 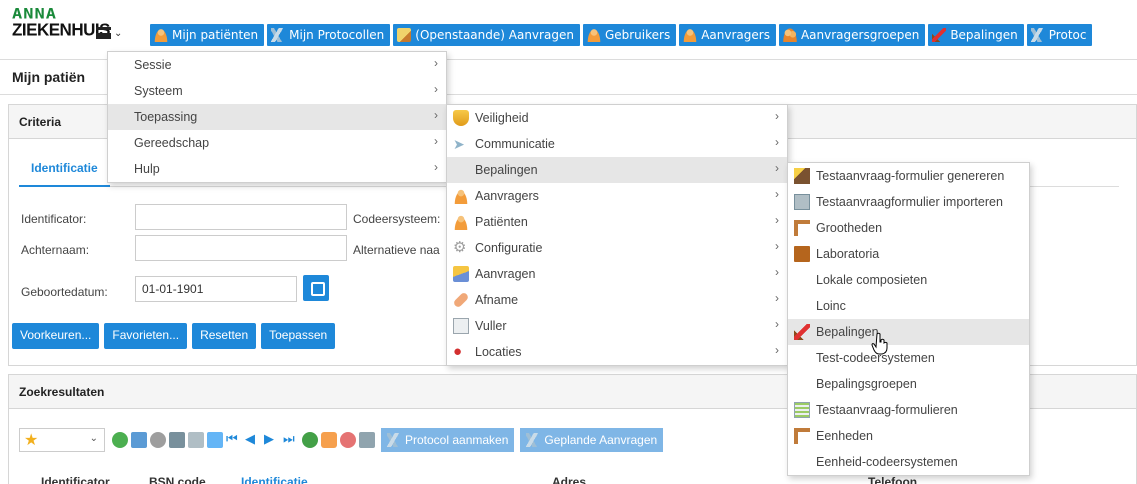 I want to click on menu-item-testaanvraag-genereren: Testaanvraag-formulier genereren, so click(x=908, y=176).